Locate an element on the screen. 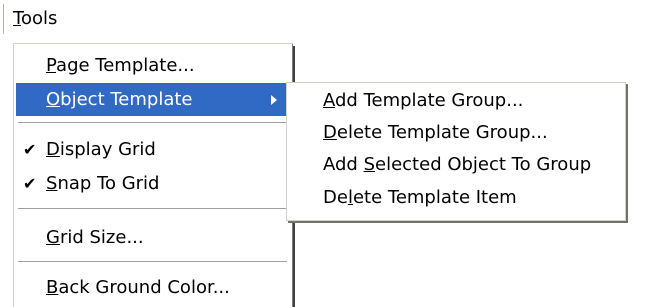 Image resolution: width=651 pixels, height=307 pixels. display-grid-accel: D is located at coordinates (53, 149).